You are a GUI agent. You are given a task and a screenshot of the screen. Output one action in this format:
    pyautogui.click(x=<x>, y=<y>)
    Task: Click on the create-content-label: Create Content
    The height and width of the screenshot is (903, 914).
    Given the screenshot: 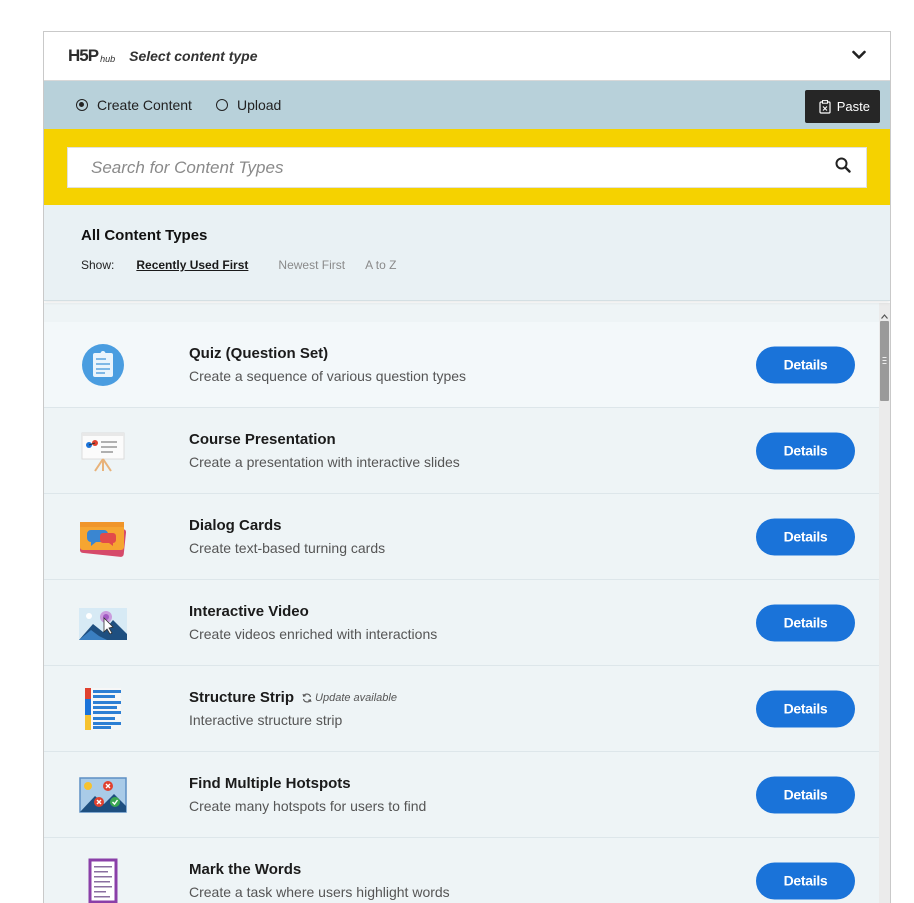 What is the action you would take?
    pyautogui.click(x=144, y=105)
    